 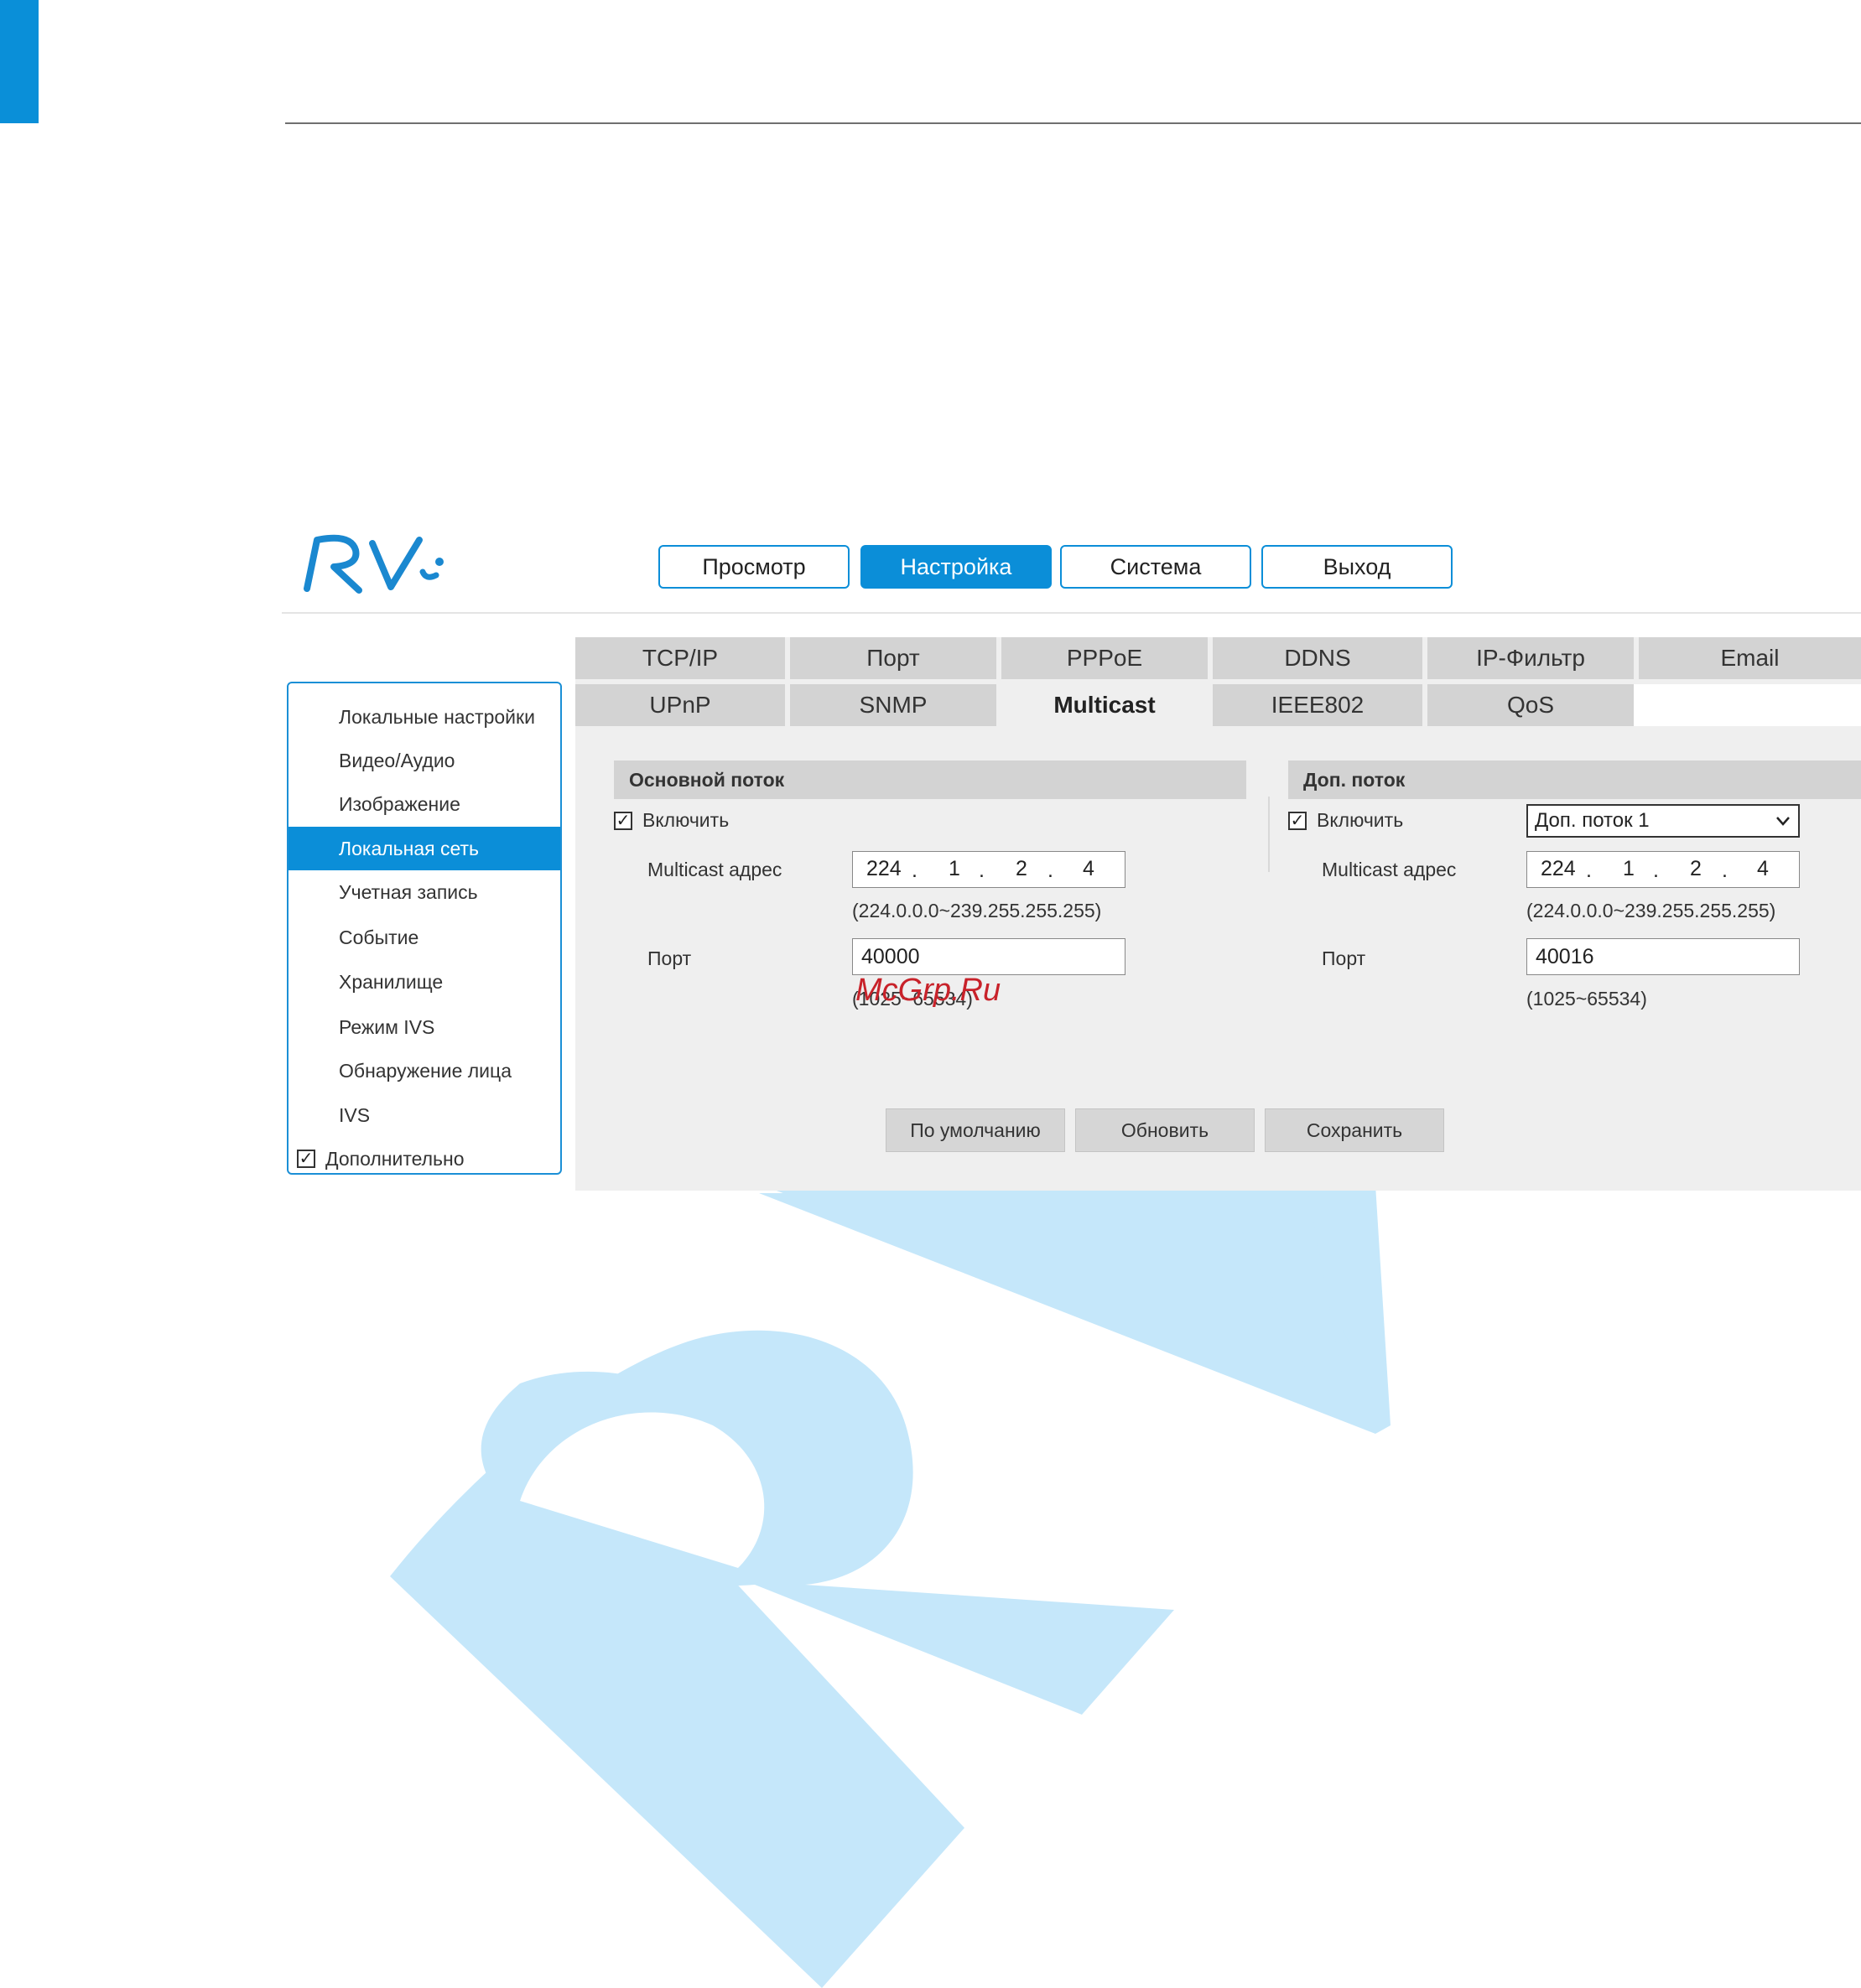 I want to click on main-stream-address-input: 224 . 1 . 2 . 4, so click(x=989, y=869).